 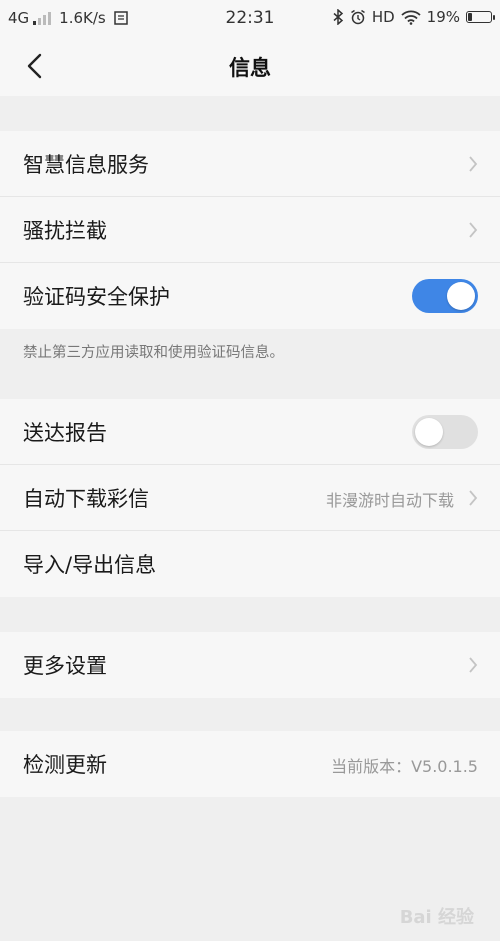 What do you see at coordinates (250, 164) in the screenshot?
I see `row-smart-info-service: 智慧信息服务` at bounding box center [250, 164].